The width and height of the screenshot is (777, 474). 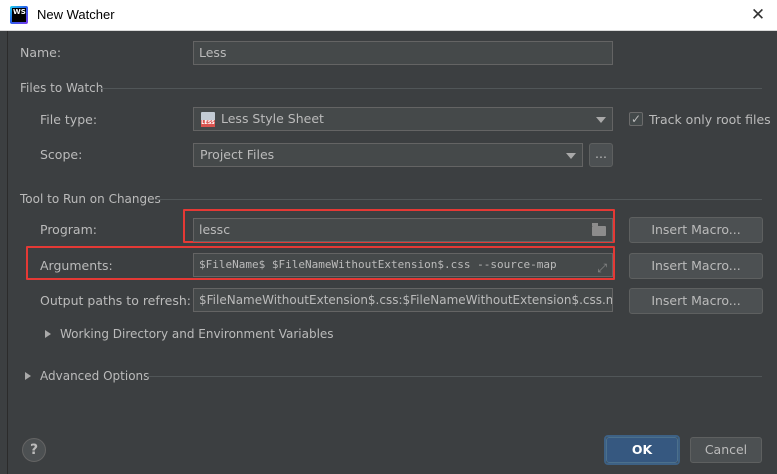 What do you see at coordinates (431, 88) in the screenshot?
I see `files-to-watch-separator` at bounding box center [431, 88].